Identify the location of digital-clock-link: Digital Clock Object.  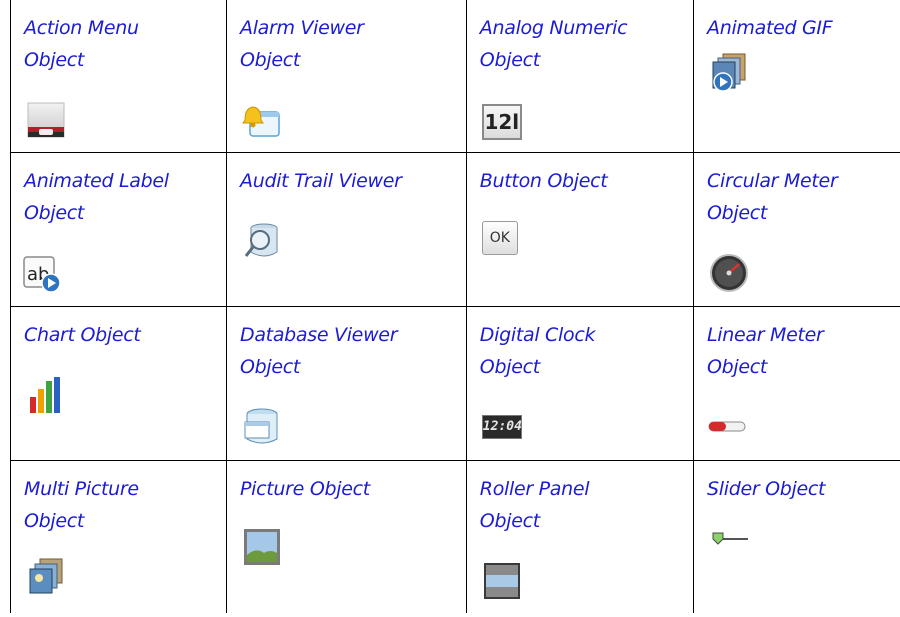
(569, 345).